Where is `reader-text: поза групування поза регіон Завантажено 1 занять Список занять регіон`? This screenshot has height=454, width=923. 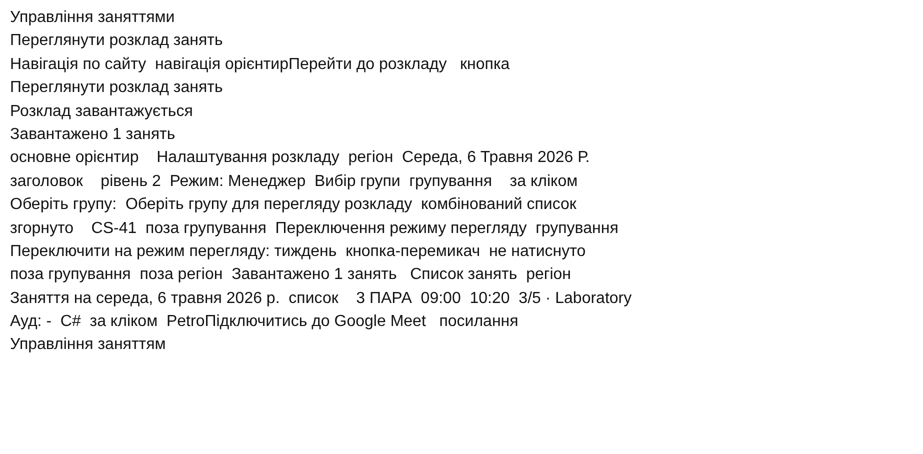
reader-text: поза групування поза регіон Завантажено 1 занять Список занять регіон is located at coordinates (291, 275).